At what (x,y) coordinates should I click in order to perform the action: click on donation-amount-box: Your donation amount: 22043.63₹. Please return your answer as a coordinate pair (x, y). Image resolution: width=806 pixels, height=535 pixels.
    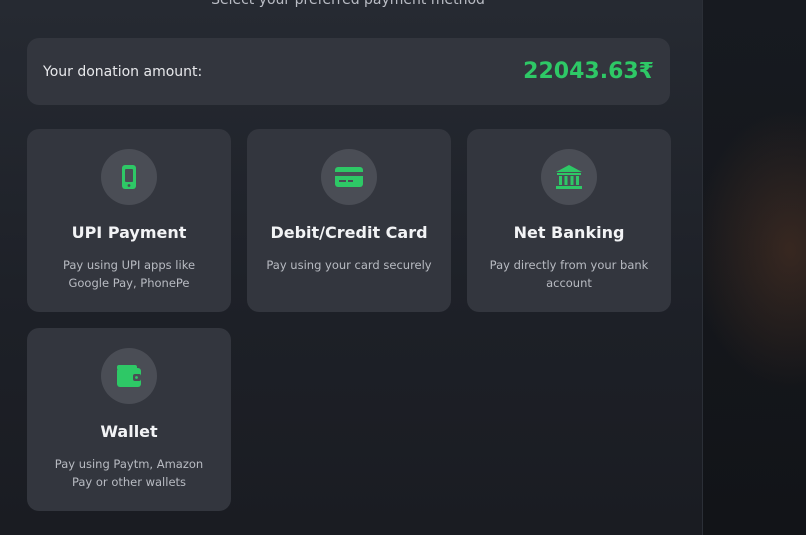
    Looking at the image, I should click on (348, 71).